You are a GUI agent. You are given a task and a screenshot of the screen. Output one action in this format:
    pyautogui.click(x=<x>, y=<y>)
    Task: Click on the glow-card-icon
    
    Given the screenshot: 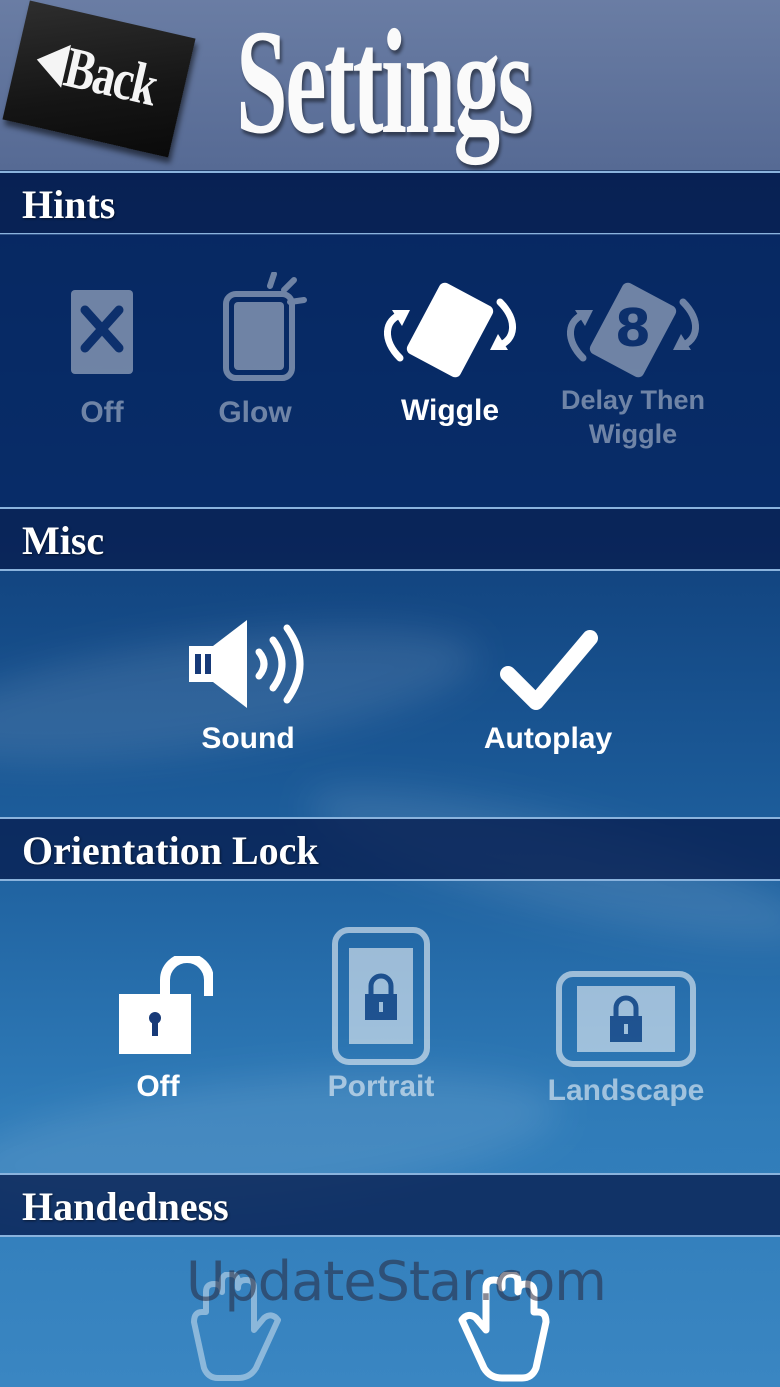 What is the action you would take?
    pyautogui.click(x=265, y=326)
    